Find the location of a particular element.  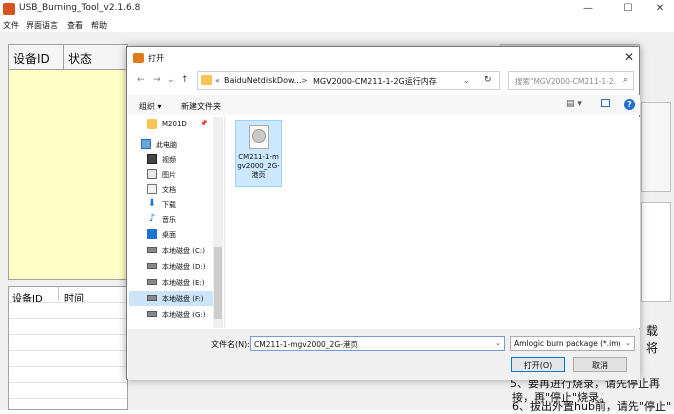

new-folder-button: 新建文件夹 is located at coordinates (201, 106).